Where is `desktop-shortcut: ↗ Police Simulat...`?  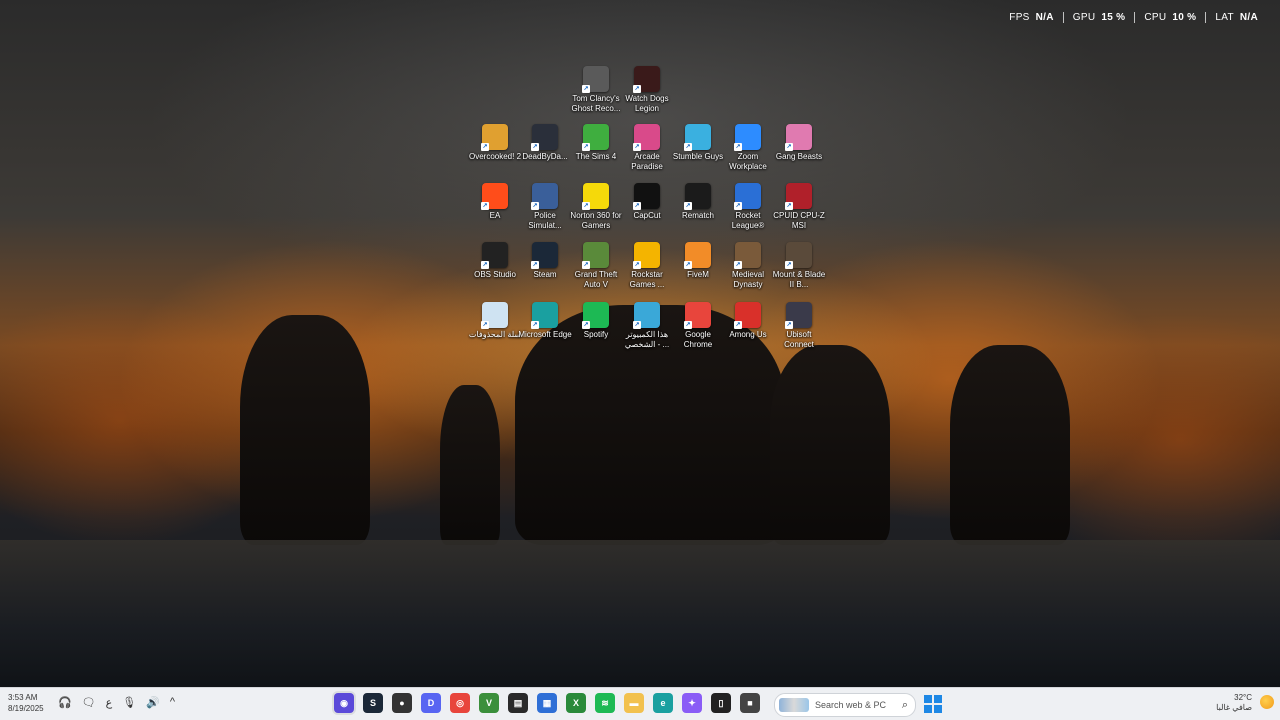 desktop-shortcut: ↗ Police Simulat... is located at coordinates (545, 207).